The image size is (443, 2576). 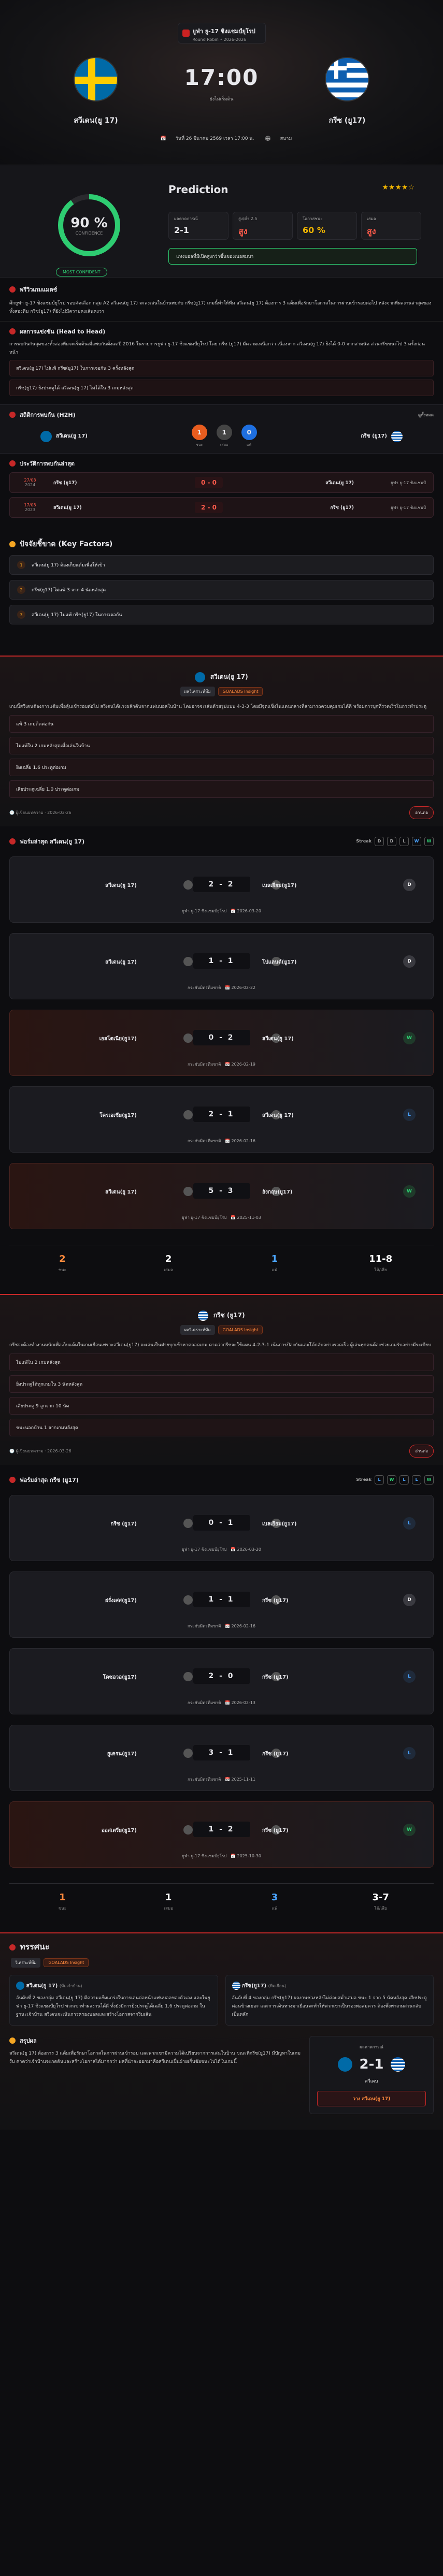 What do you see at coordinates (371, 2065) in the screenshot?
I see `pick-score: 2-1` at bounding box center [371, 2065].